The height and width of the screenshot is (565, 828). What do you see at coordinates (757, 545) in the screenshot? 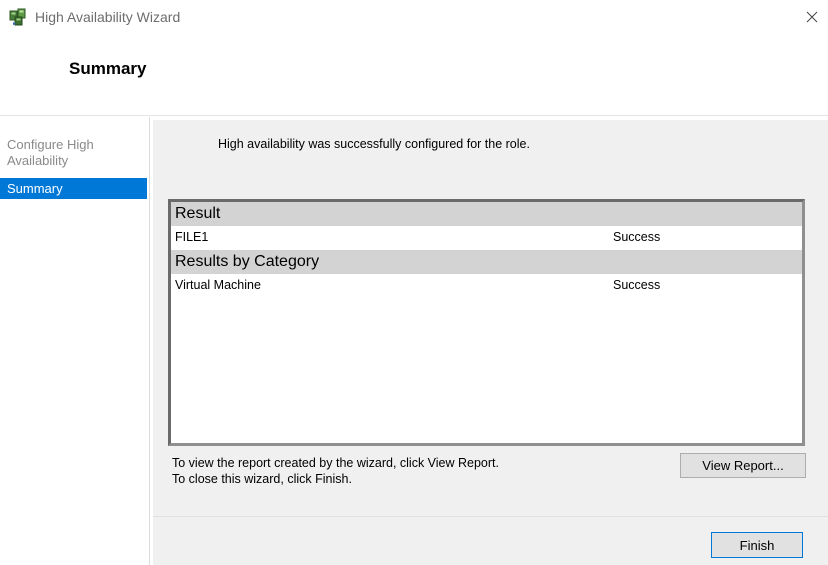
I see `finish-button: Finish` at bounding box center [757, 545].